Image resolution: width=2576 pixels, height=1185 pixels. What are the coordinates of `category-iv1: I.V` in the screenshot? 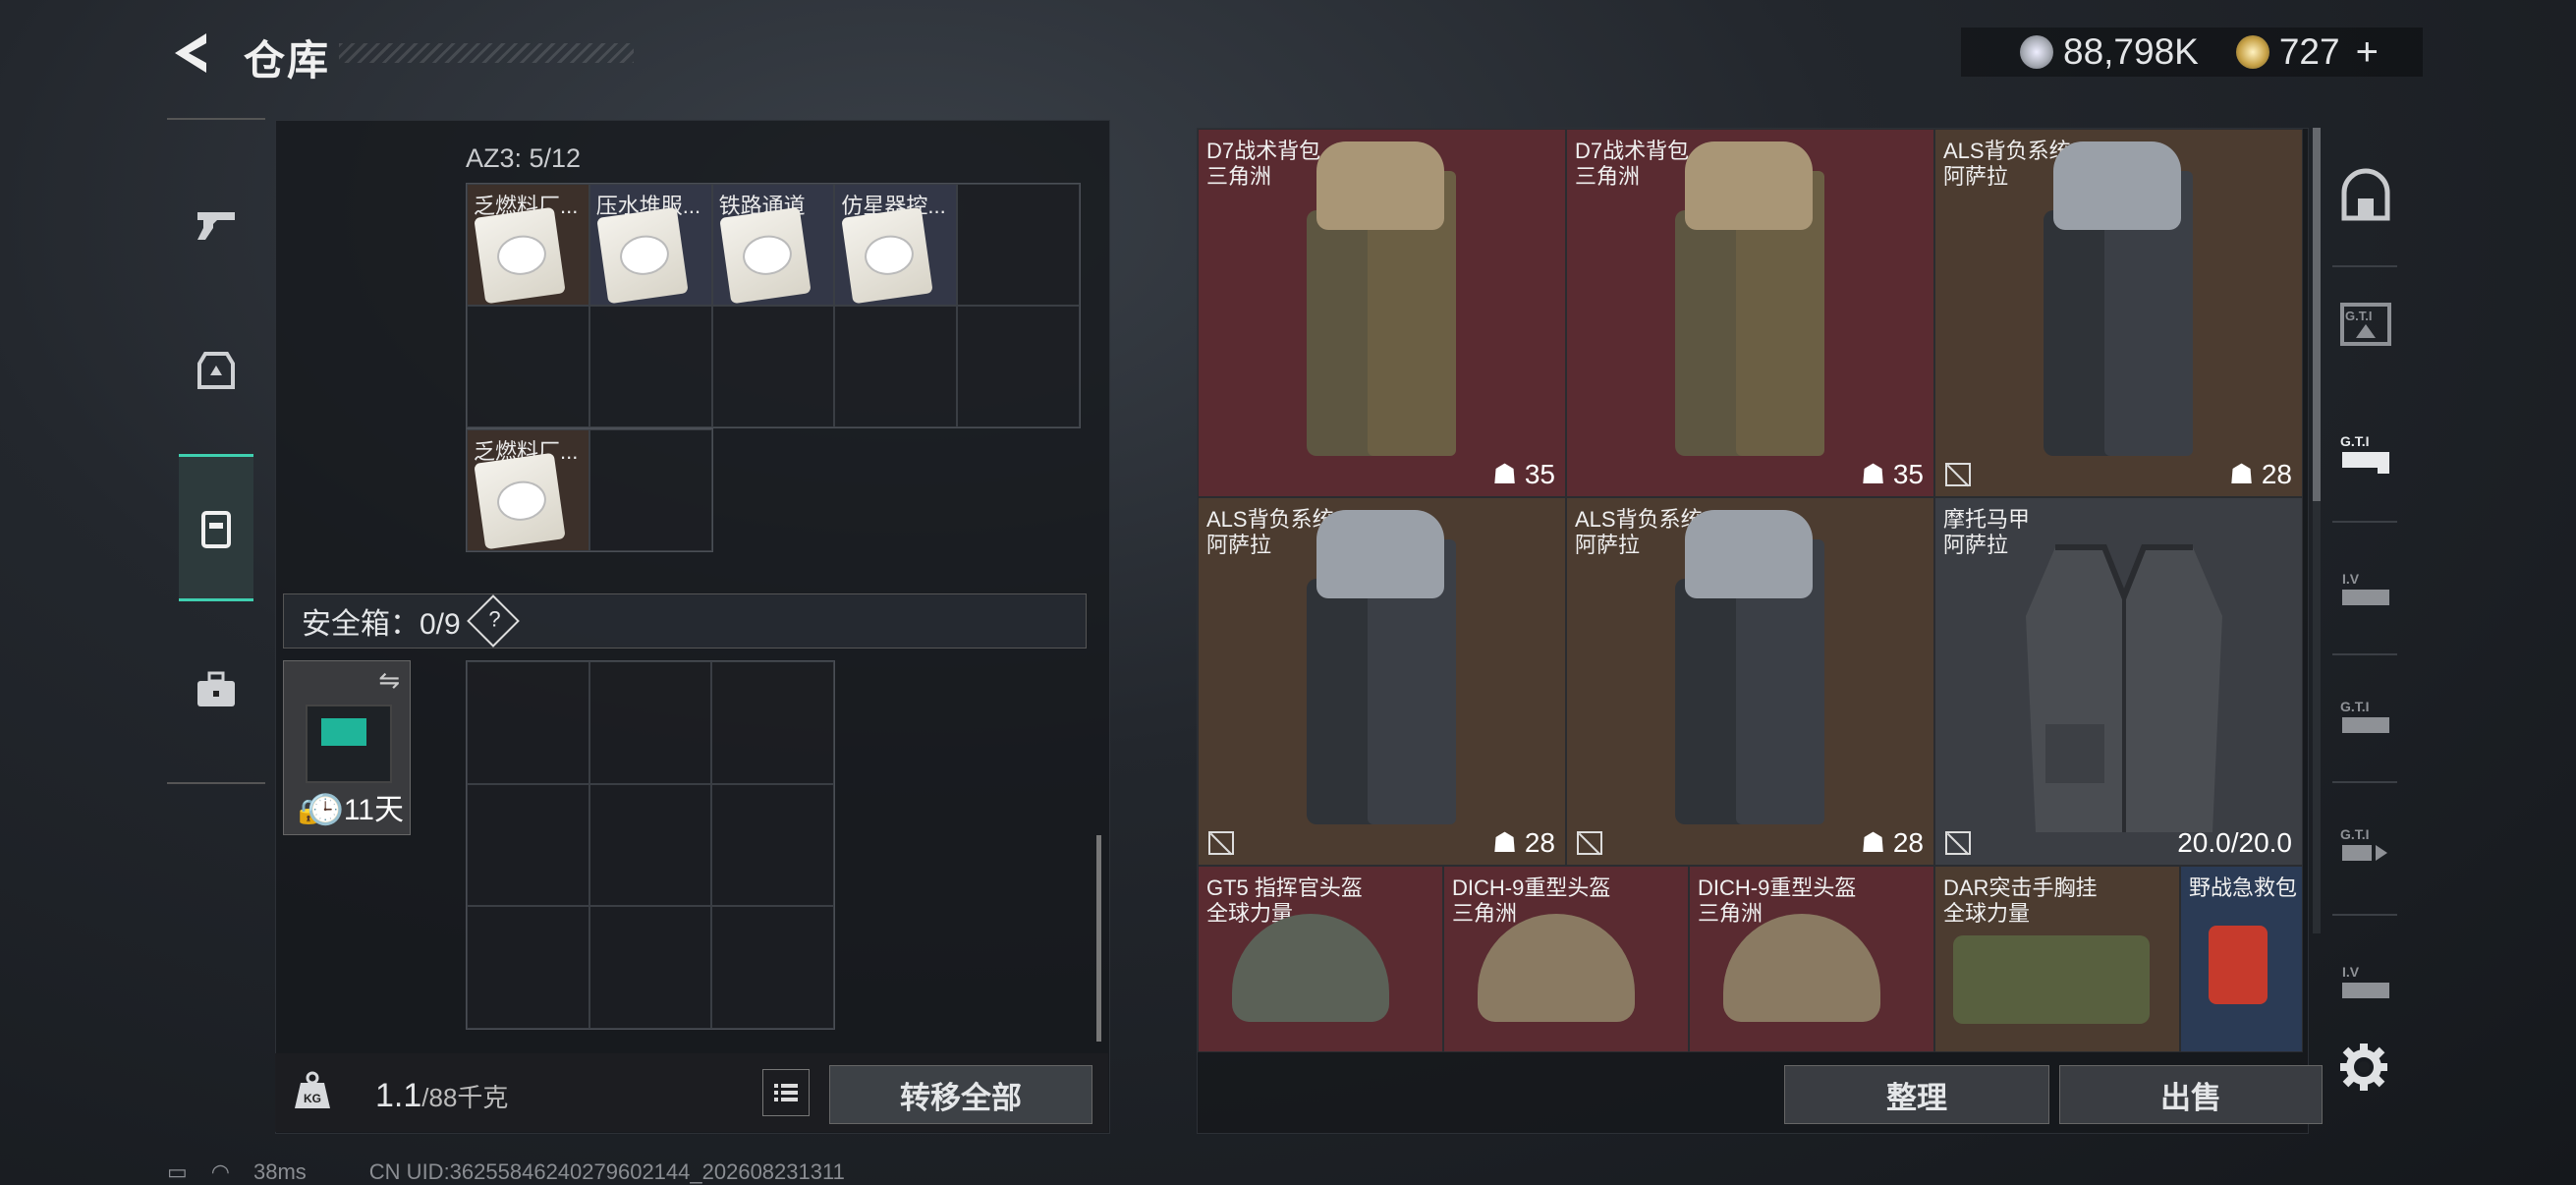 It's located at (2365, 590).